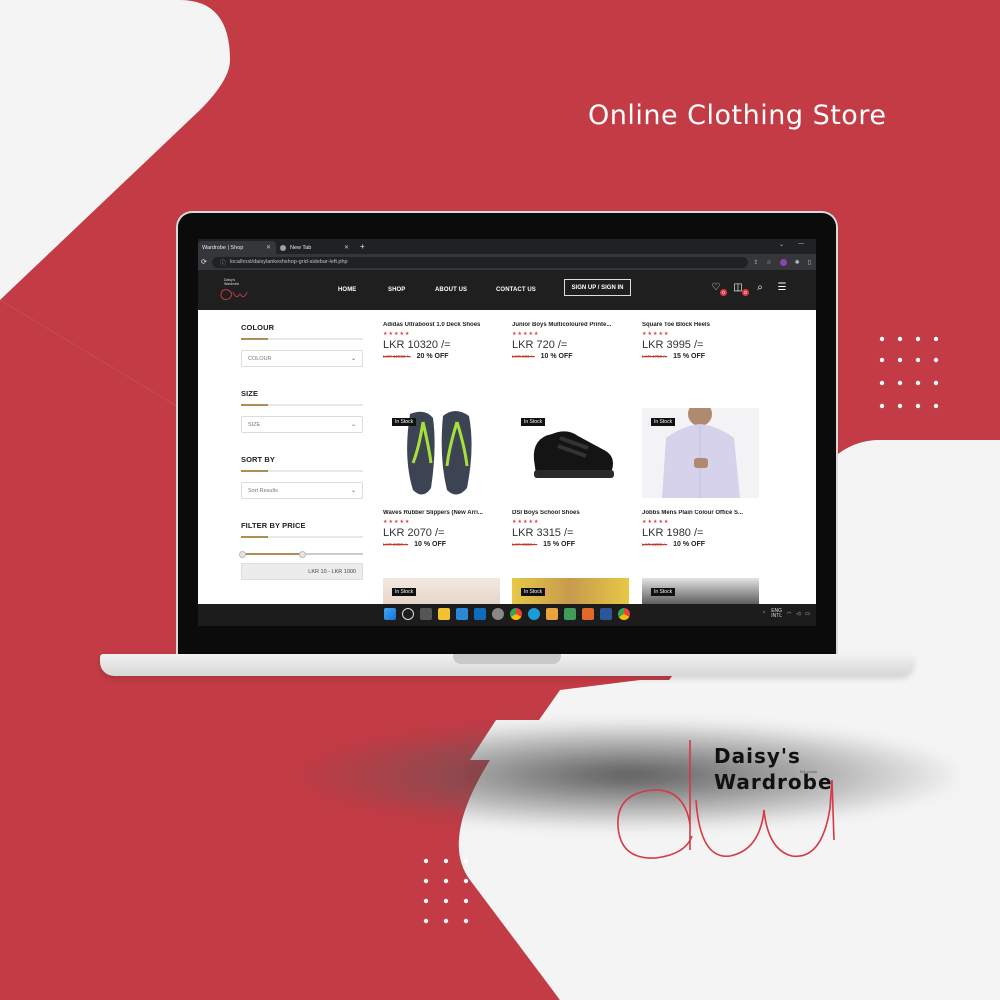 The image size is (1000, 1000). I want to click on price-range-slider, so click(301, 554).